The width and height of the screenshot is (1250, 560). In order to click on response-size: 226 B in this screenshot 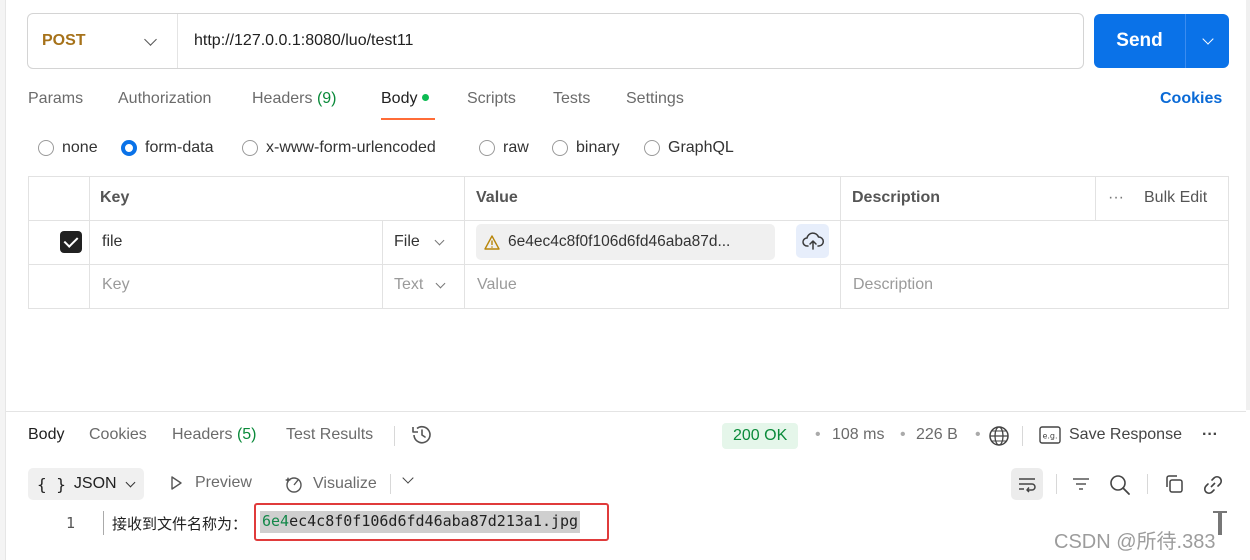, I will do `click(937, 435)`.